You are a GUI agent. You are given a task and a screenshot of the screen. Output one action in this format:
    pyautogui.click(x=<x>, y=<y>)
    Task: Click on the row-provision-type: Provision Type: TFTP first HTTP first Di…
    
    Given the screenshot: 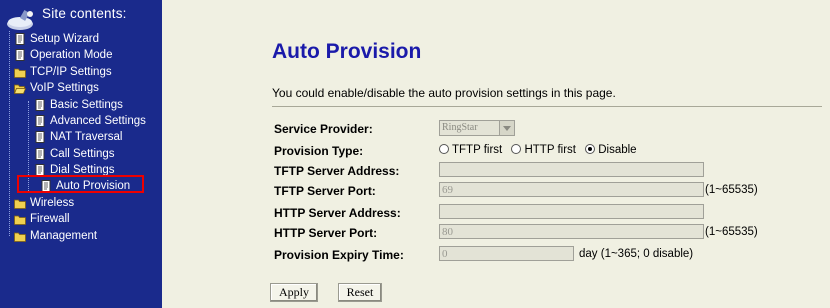 What is the action you would take?
    pyautogui.click(x=549, y=151)
    